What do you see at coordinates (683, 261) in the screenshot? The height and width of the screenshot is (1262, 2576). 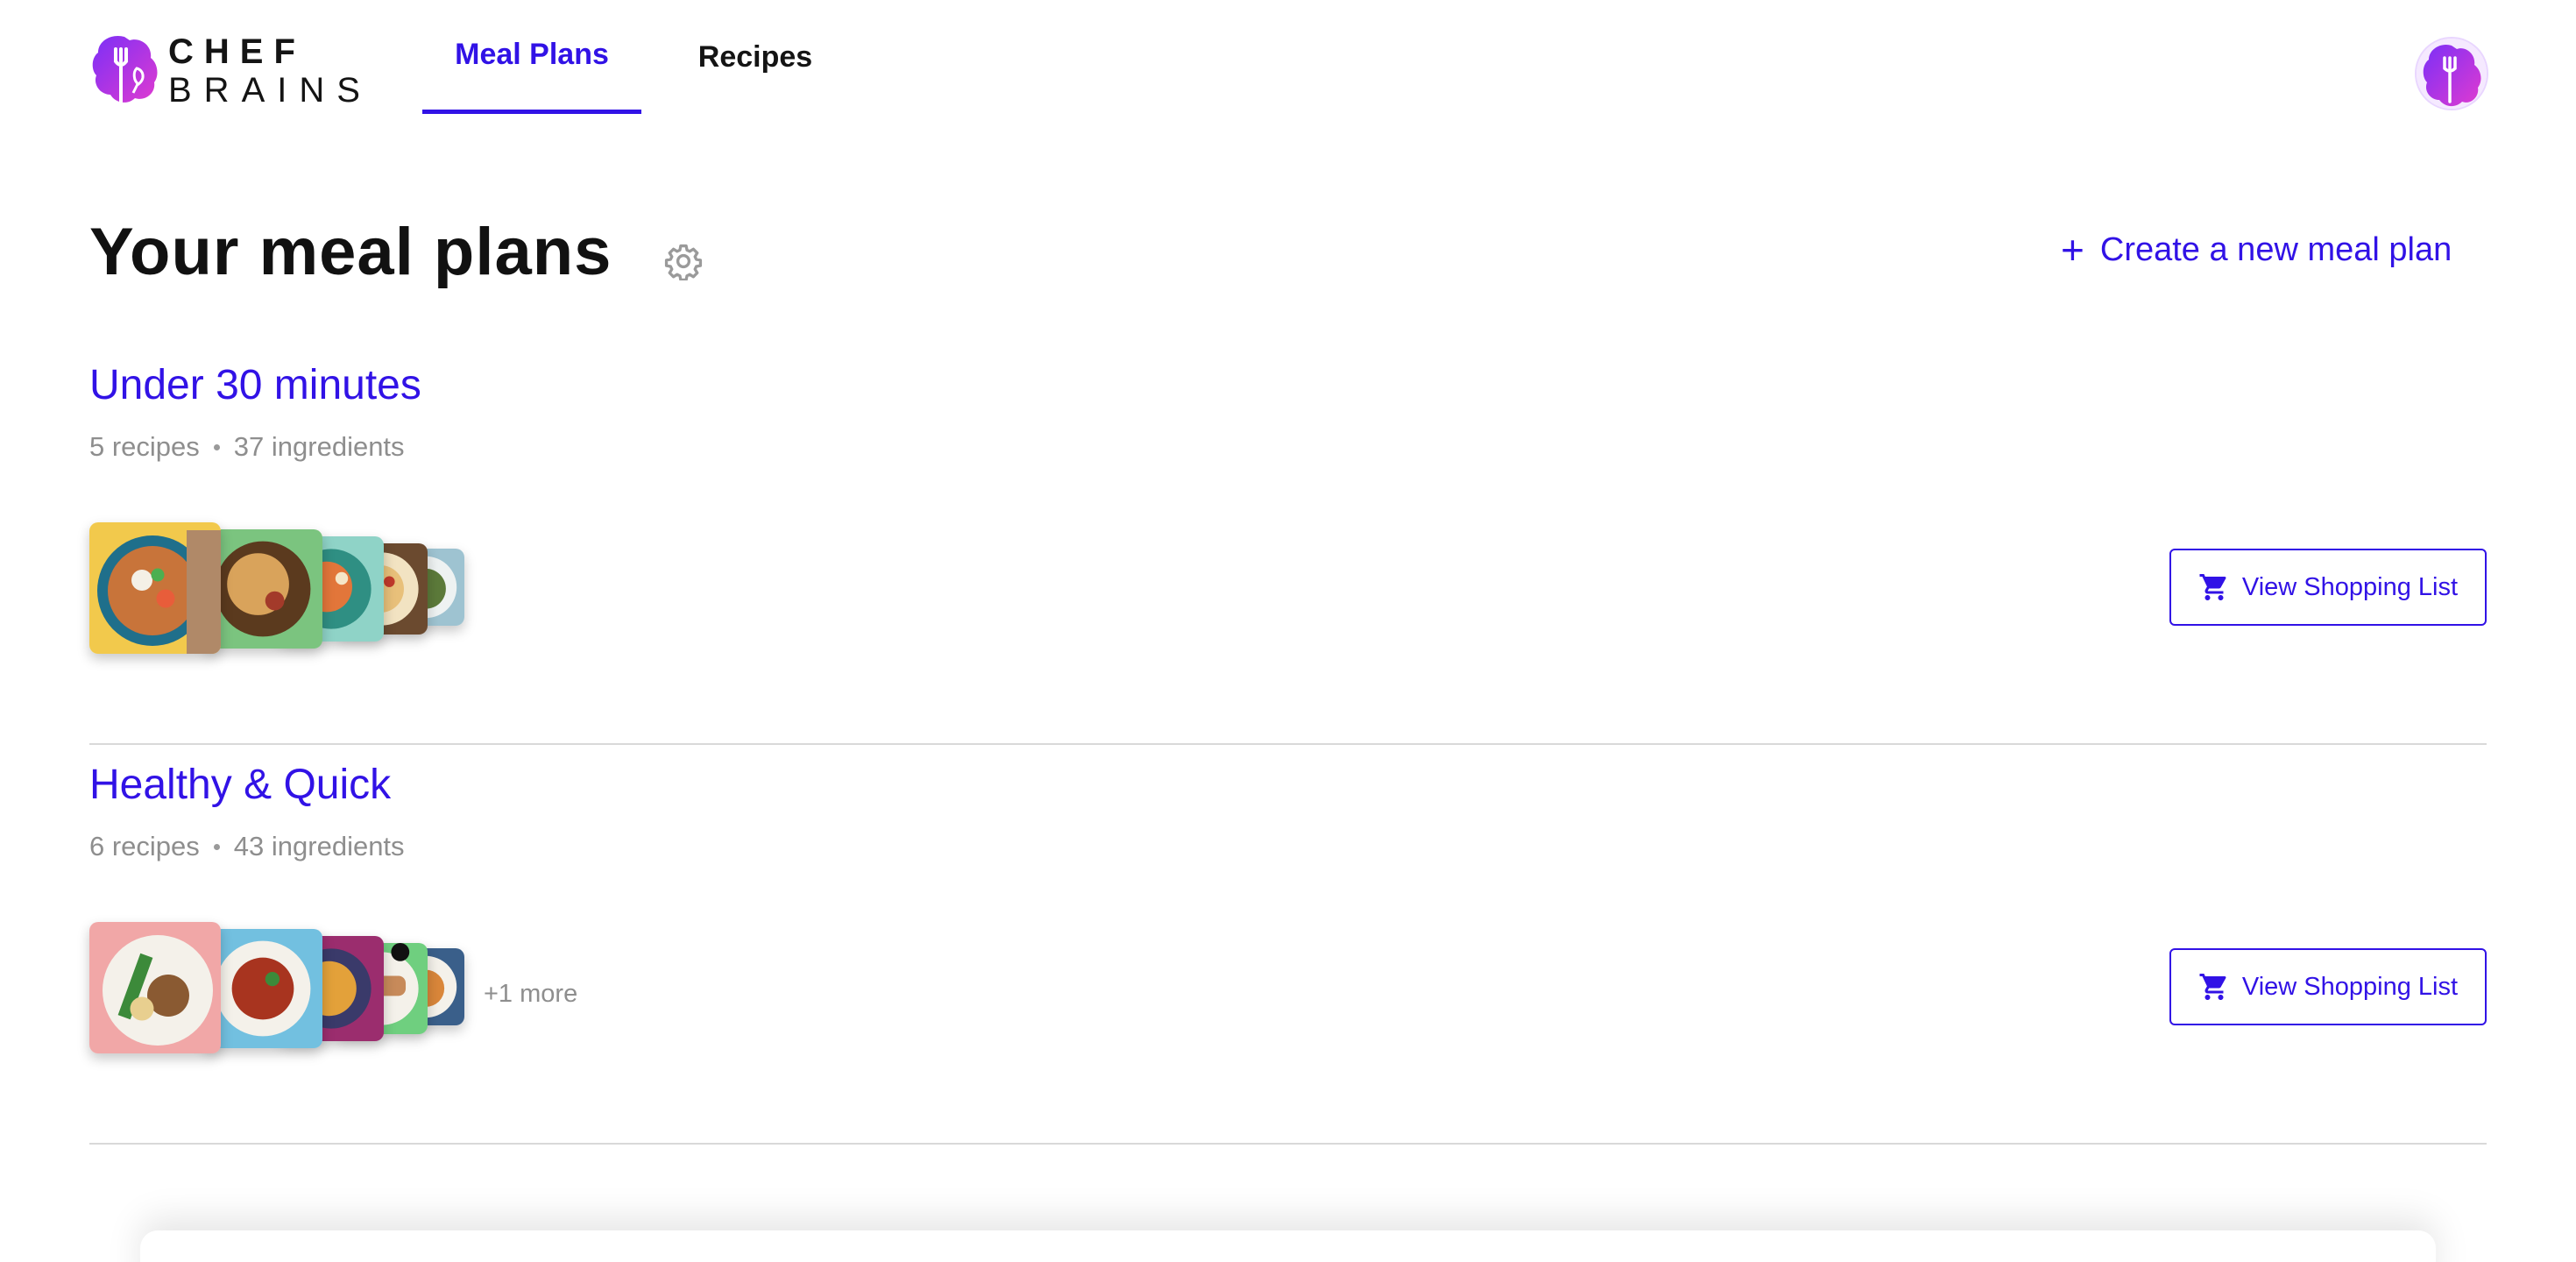 I see `gear-icon` at bounding box center [683, 261].